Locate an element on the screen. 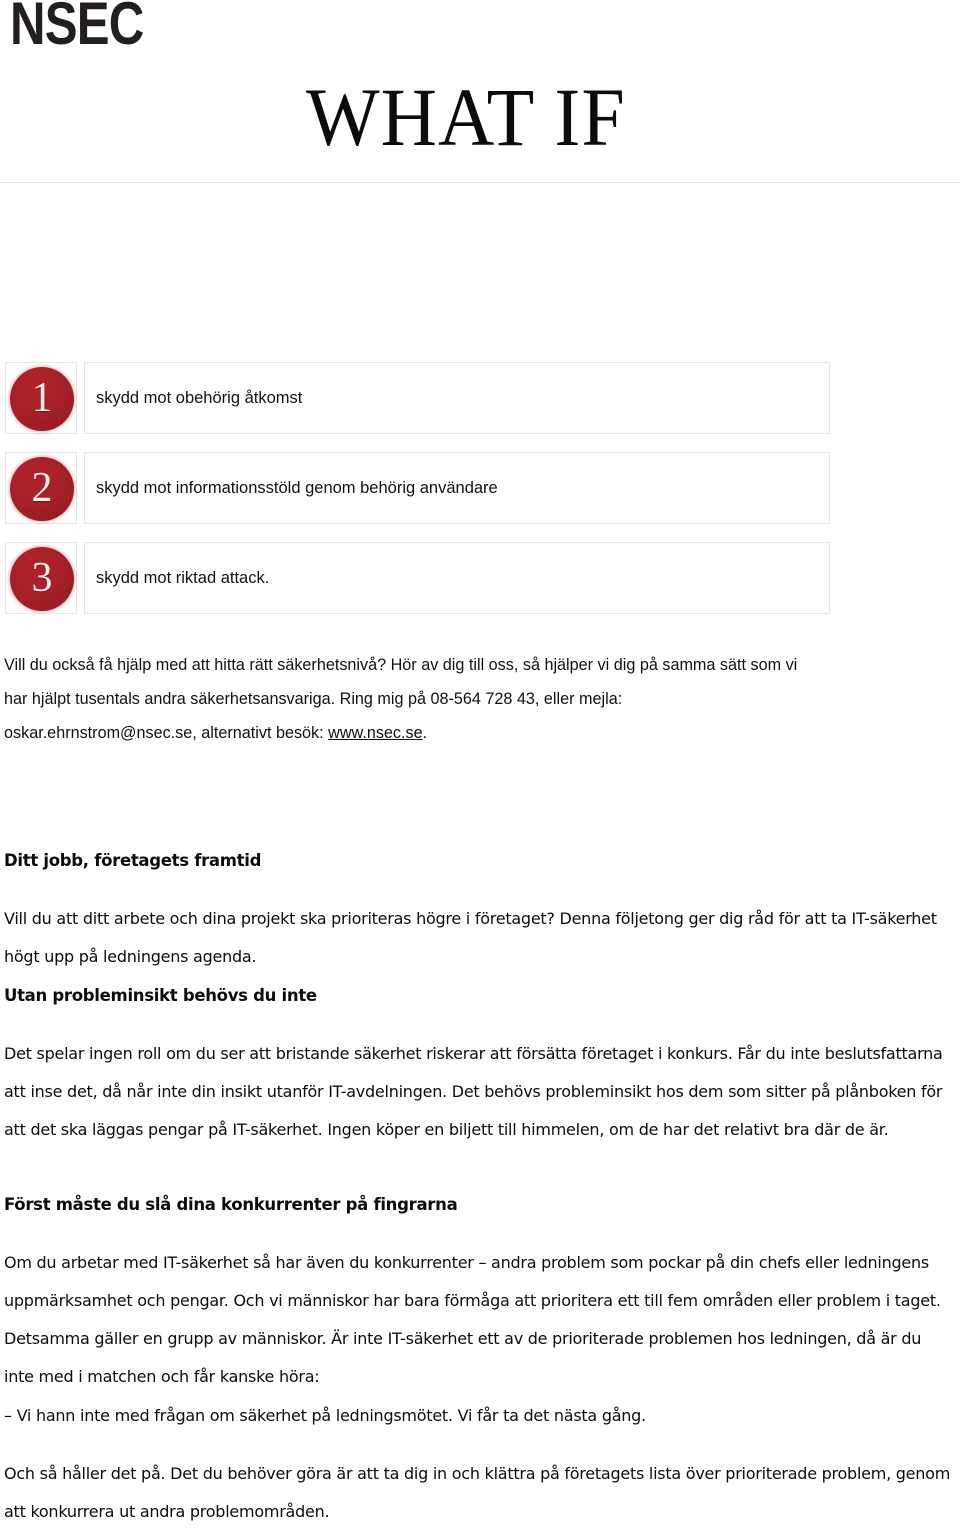 The image size is (960, 1537). number-badge-icon: 1 is located at coordinates (42, 399).